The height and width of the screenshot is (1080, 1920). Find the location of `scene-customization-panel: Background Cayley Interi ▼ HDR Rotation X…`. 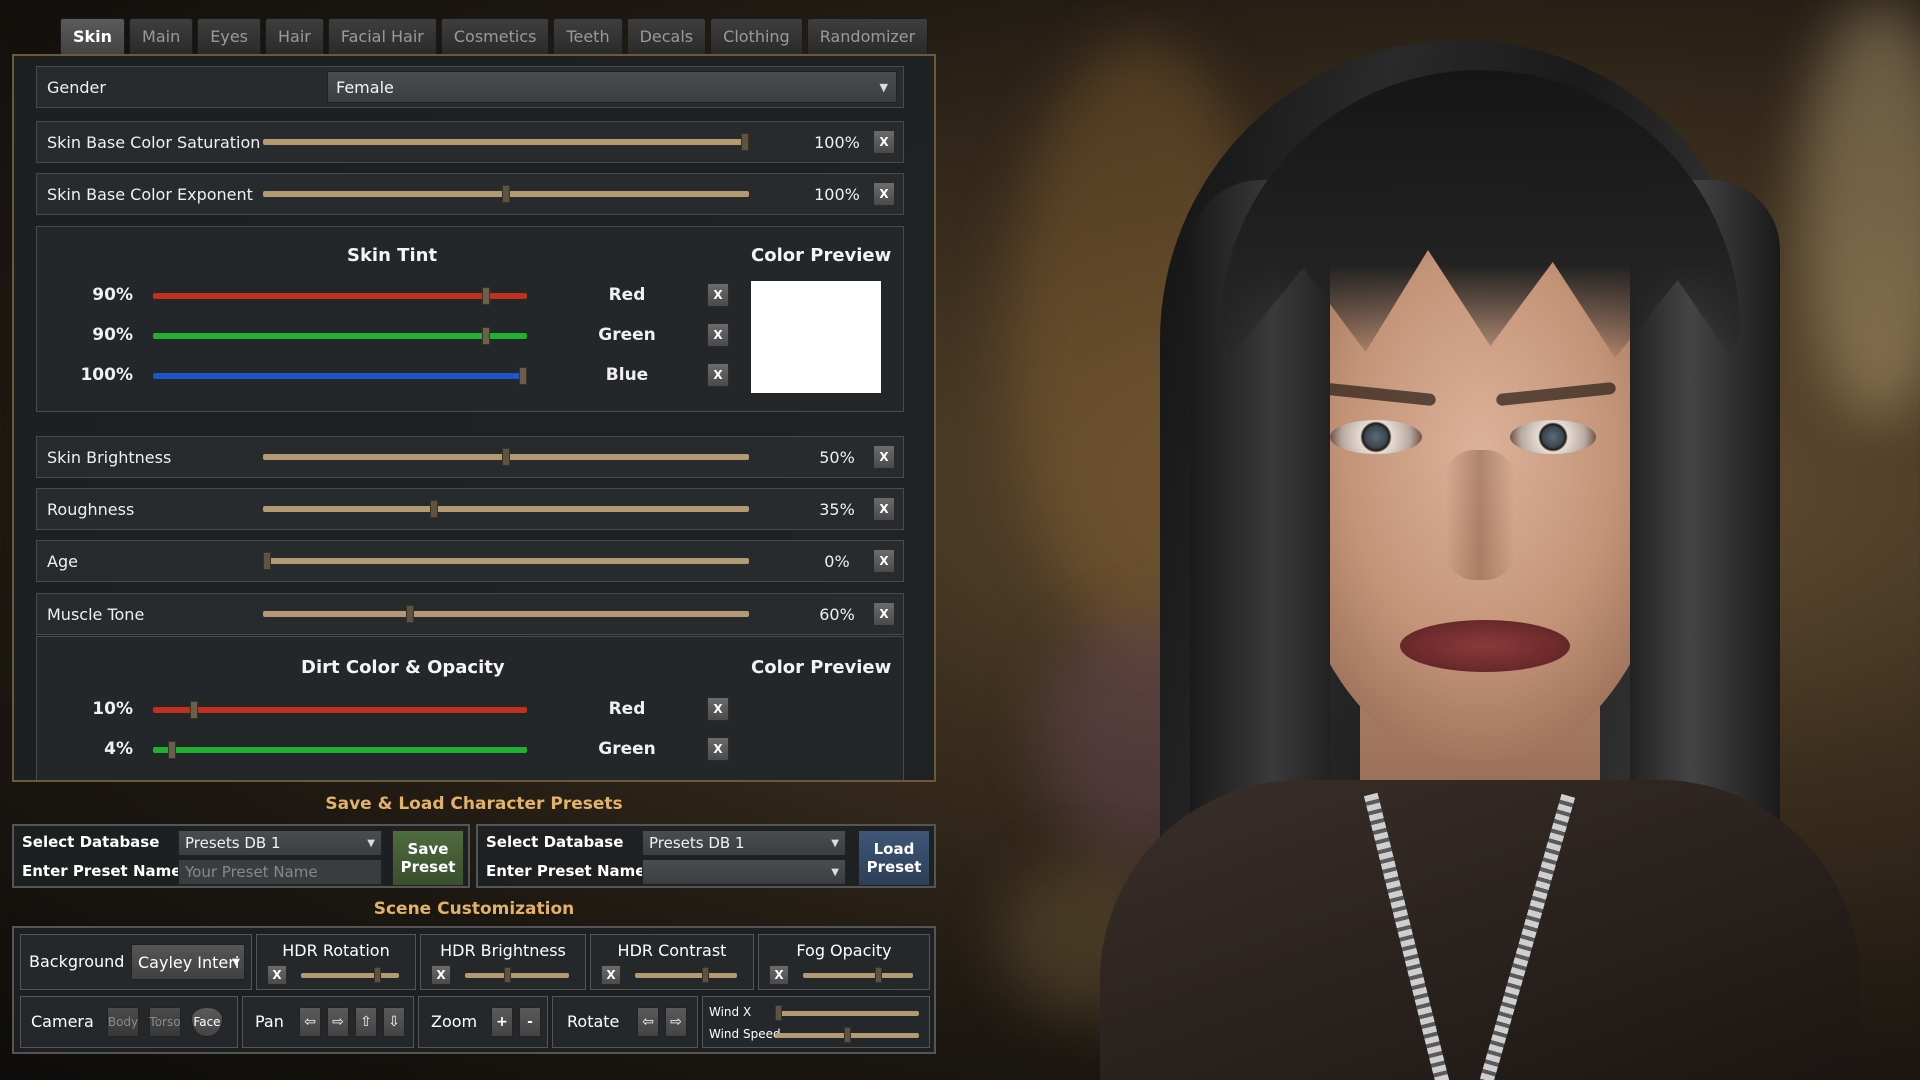

scene-customization-panel: Background Cayley Interi ▼ HDR Rotation X… is located at coordinates (474, 990).